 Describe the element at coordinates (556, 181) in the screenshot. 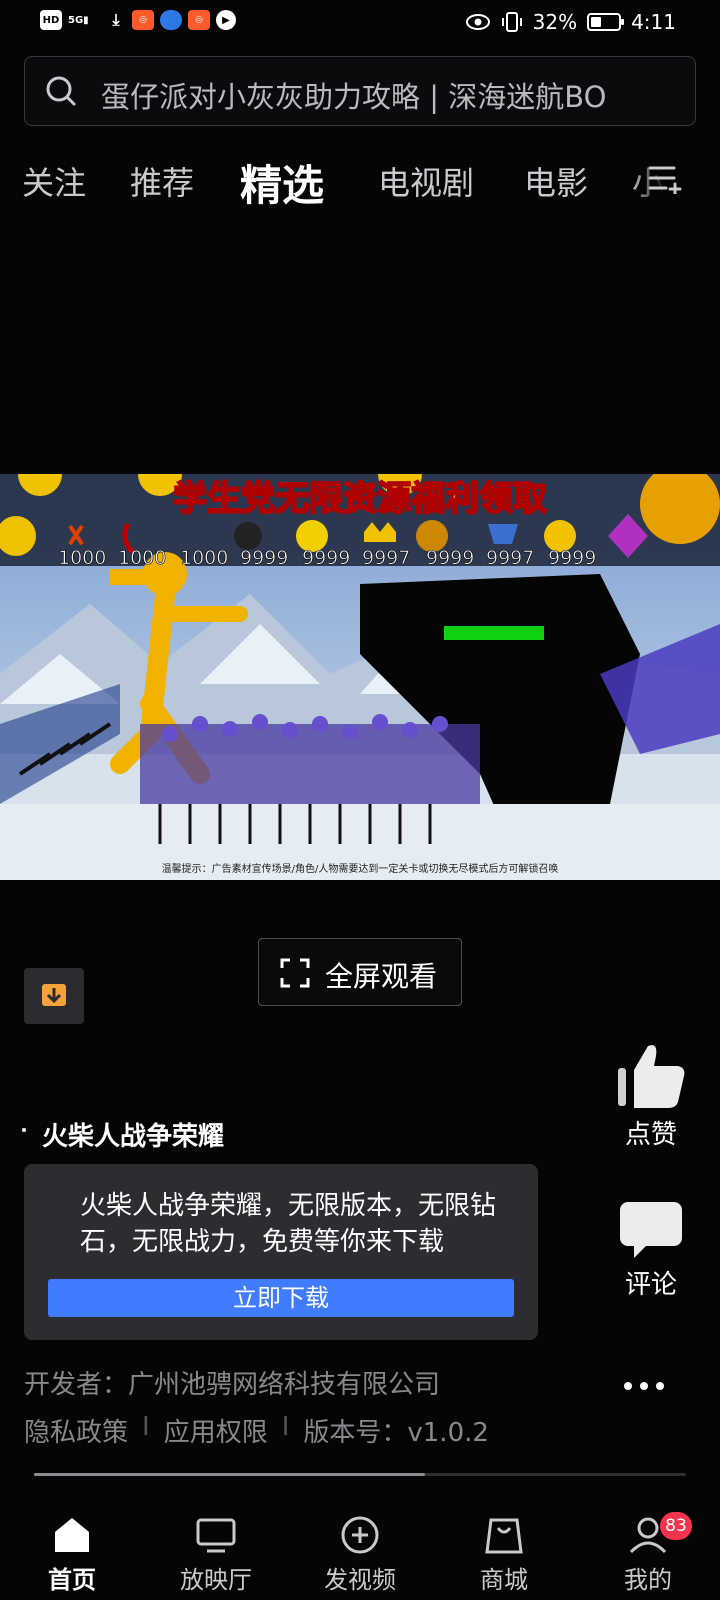

I see `tab-movies: 电影` at that location.